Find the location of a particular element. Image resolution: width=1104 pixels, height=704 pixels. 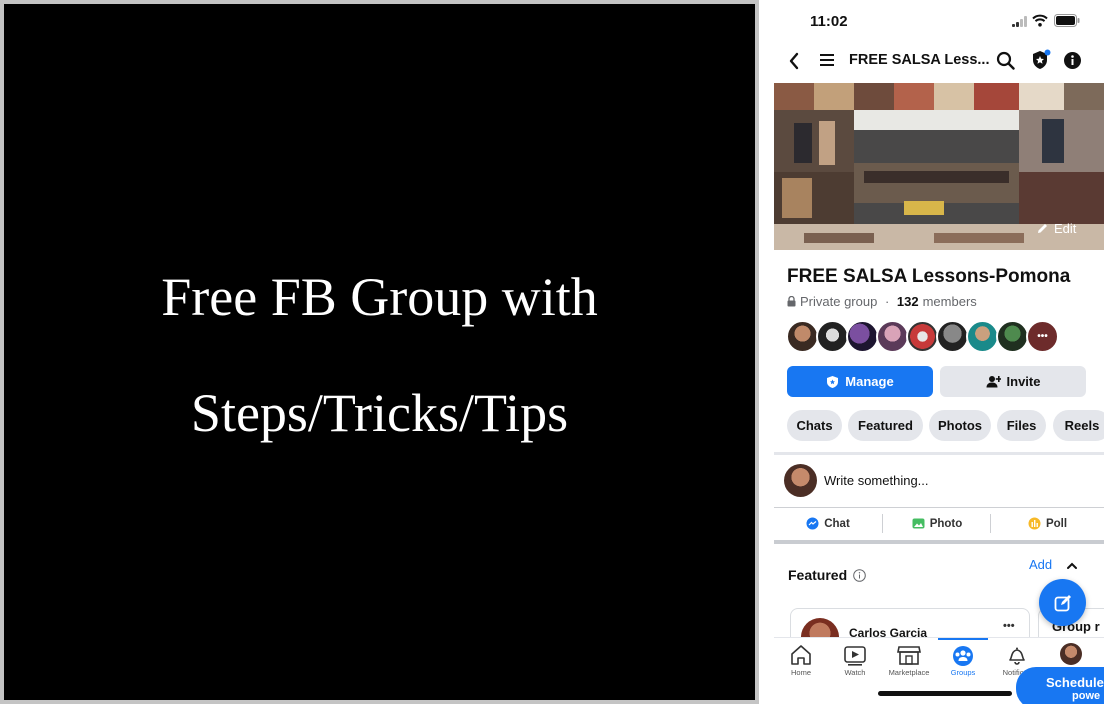

tab-groups: Groups is located at coordinates (963, 659).